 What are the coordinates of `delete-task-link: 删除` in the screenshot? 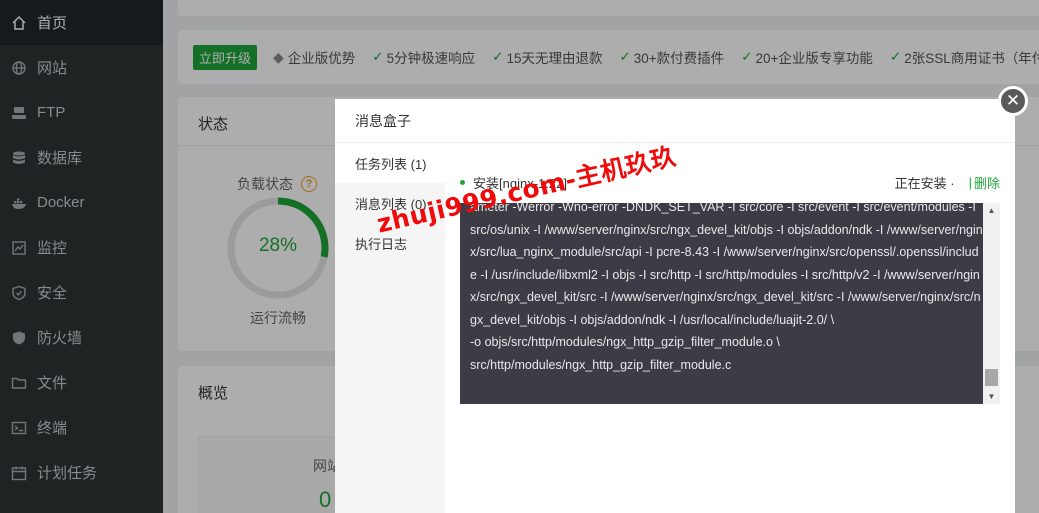 It's located at (987, 182).